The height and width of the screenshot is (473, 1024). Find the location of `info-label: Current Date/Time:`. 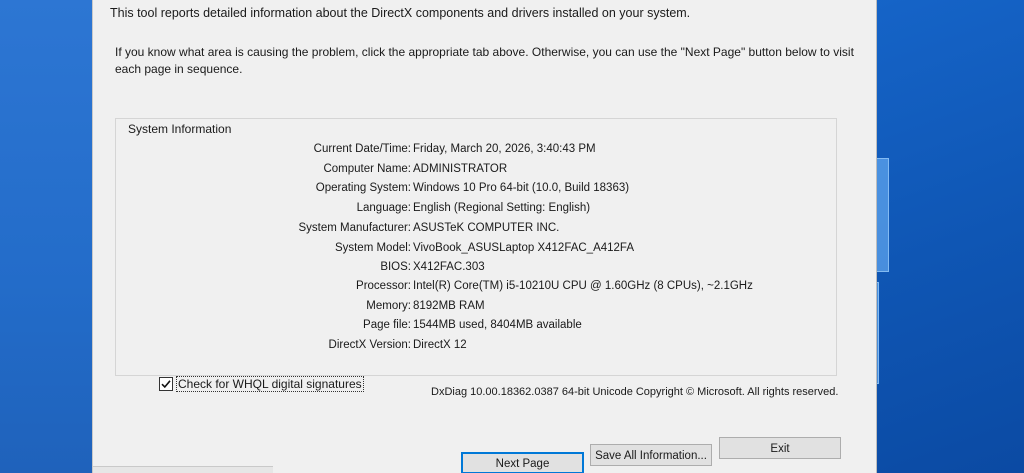

info-label: Current Date/Time: is located at coordinates (362, 149).